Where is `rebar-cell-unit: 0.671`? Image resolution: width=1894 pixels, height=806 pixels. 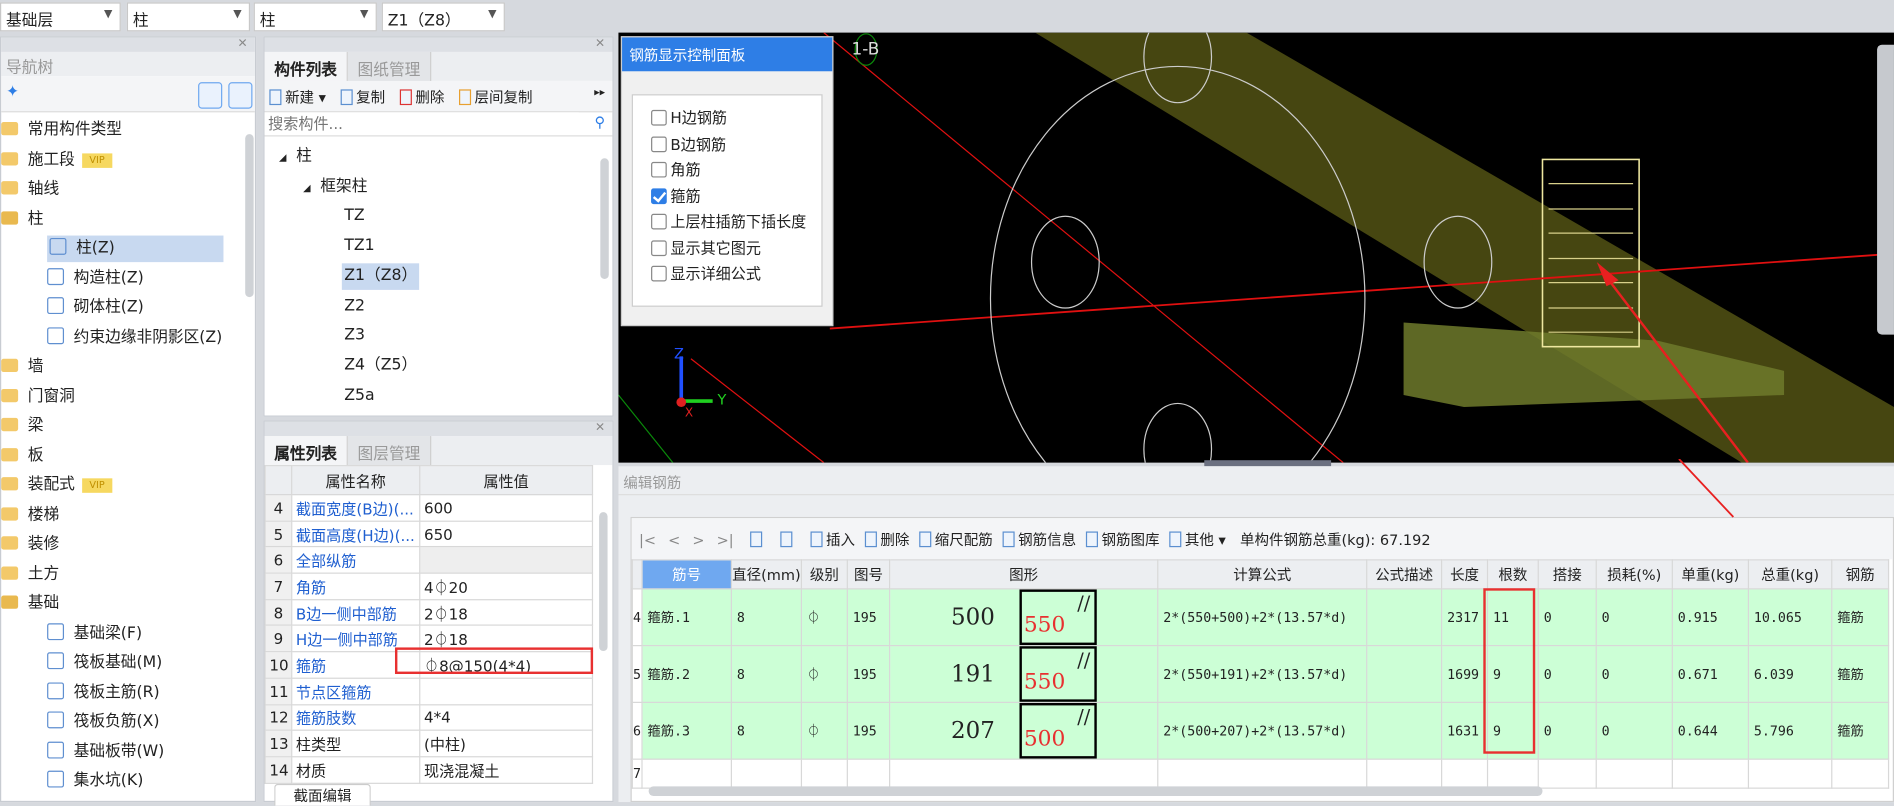 rebar-cell-unit: 0.671 is located at coordinates (1710, 674).